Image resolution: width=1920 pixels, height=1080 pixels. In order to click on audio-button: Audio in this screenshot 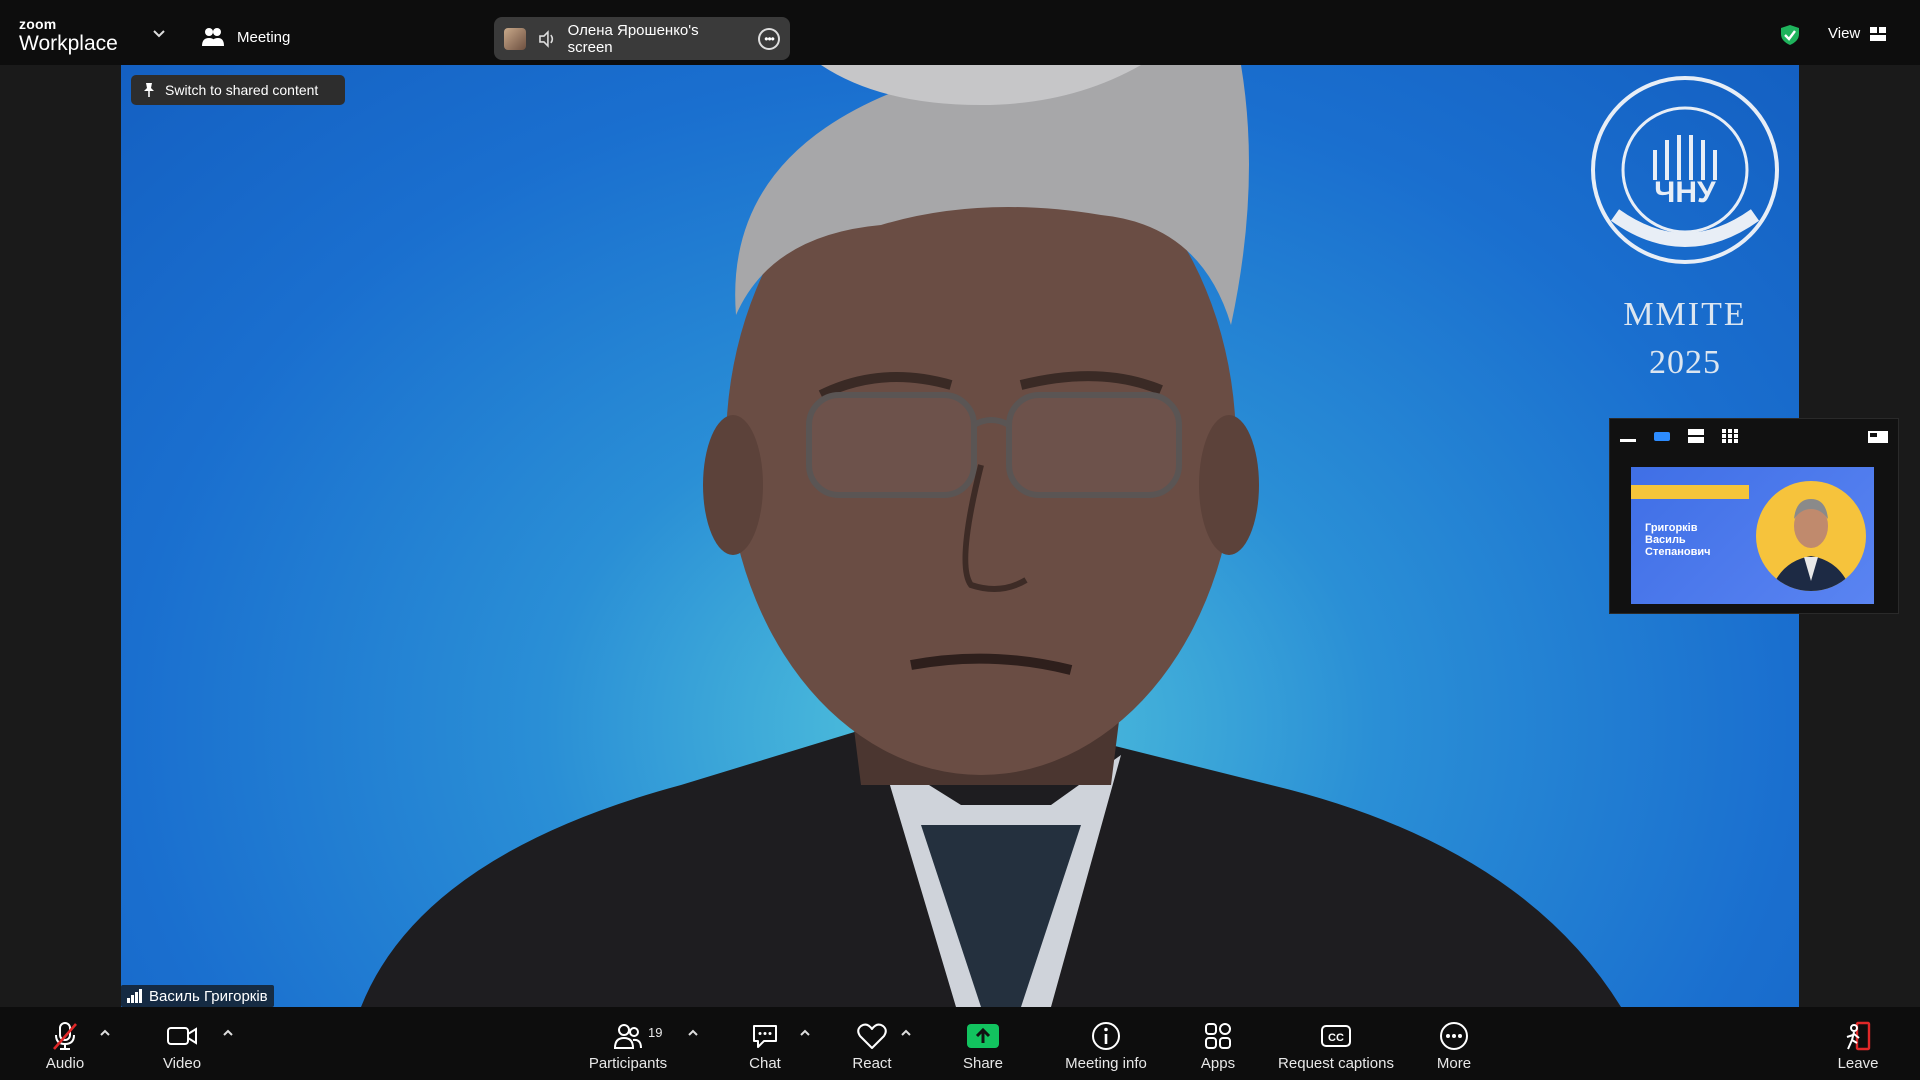, I will do `click(65, 1046)`.